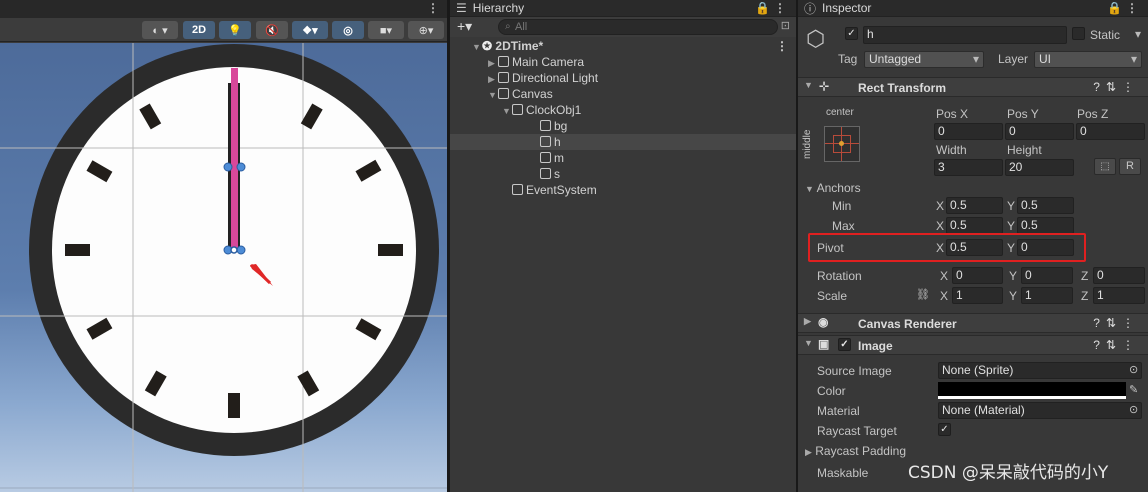  What do you see at coordinates (847, 8) in the screenshot?
I see `inspector-title: Inspector` at bounding box center [847, 8].